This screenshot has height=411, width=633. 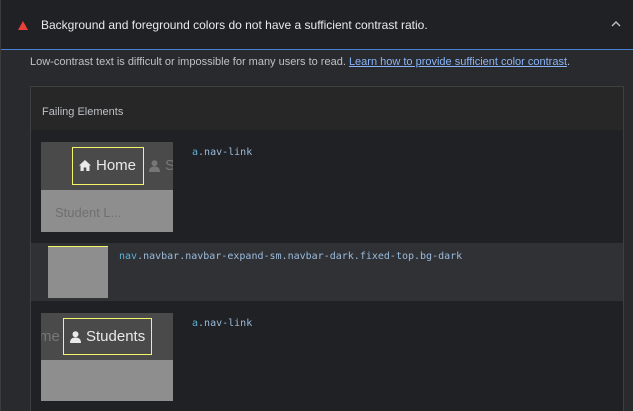 What do you see at coordinates (327, 108) in the screenshot?
I see `details-header: Failing Elements` at bounding box center [327, 108].